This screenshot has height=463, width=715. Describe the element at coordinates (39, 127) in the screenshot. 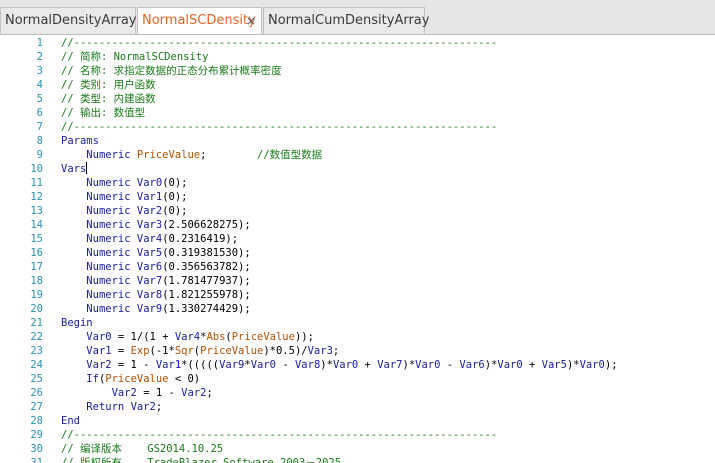

I see `line-number: 7` at that location.